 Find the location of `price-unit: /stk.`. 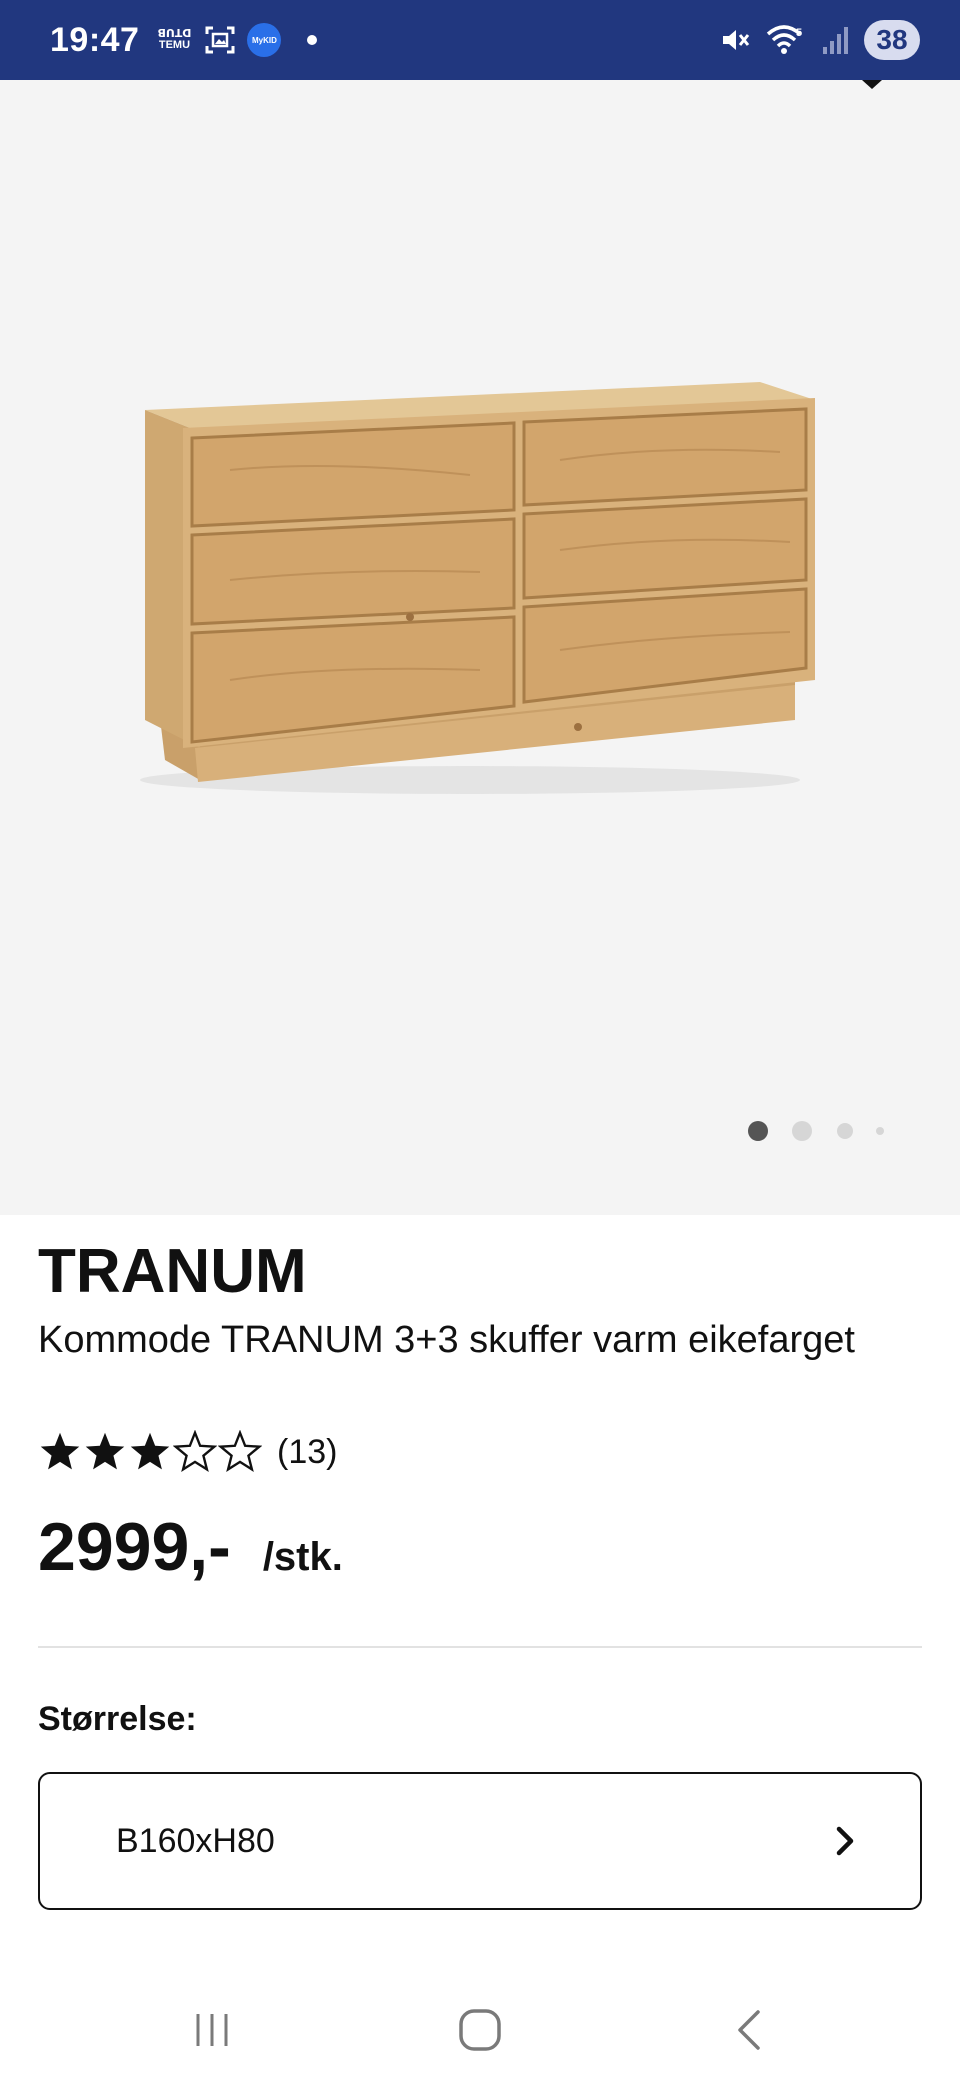

price-unit: /stk. is located at coordinates (302, 1557).